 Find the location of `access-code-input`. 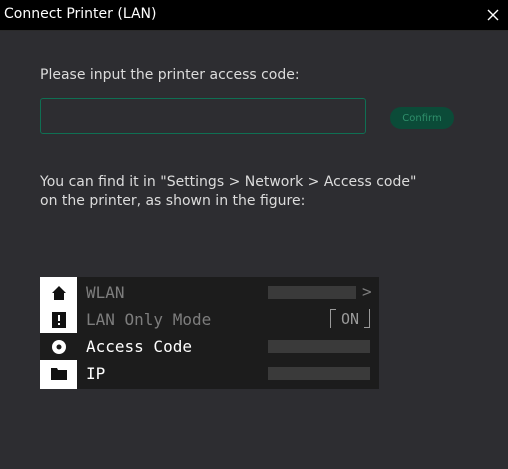

access-code-input is located at coordinates (203, 116).